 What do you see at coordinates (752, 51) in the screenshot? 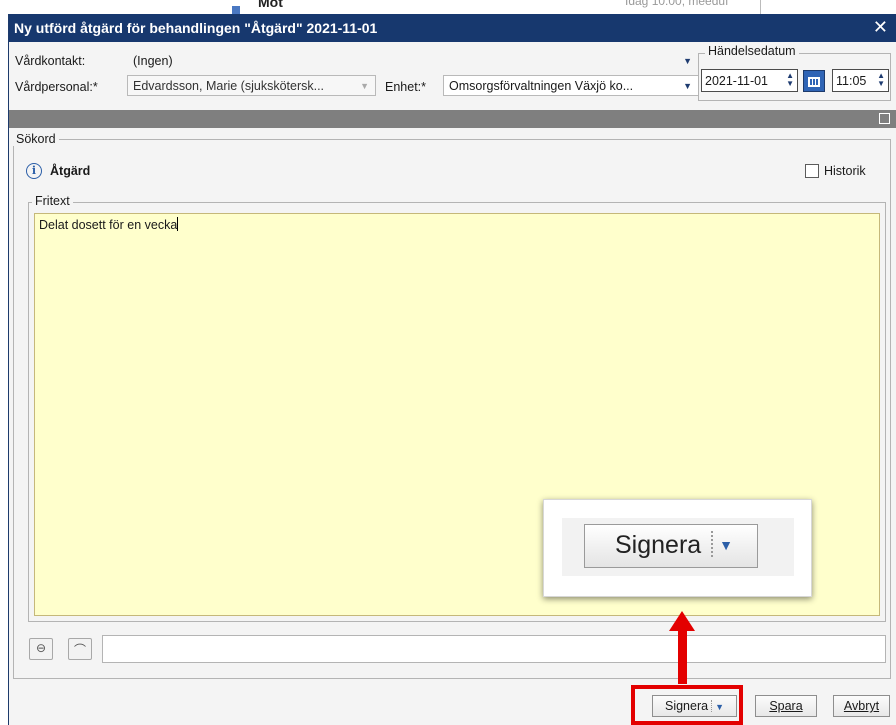
I see `handelsedatum-label: Händelsedatum` at bounding box center [752, 51].